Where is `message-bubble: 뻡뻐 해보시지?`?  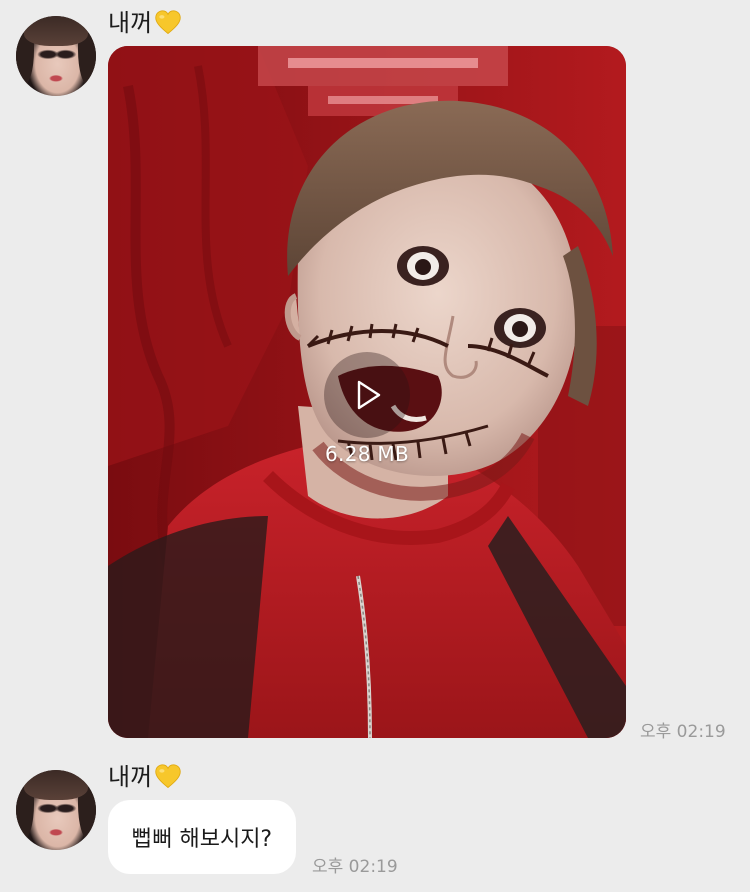 message-bubble: 뻡뻐 해보시지? is located at coordinates (202, 837).